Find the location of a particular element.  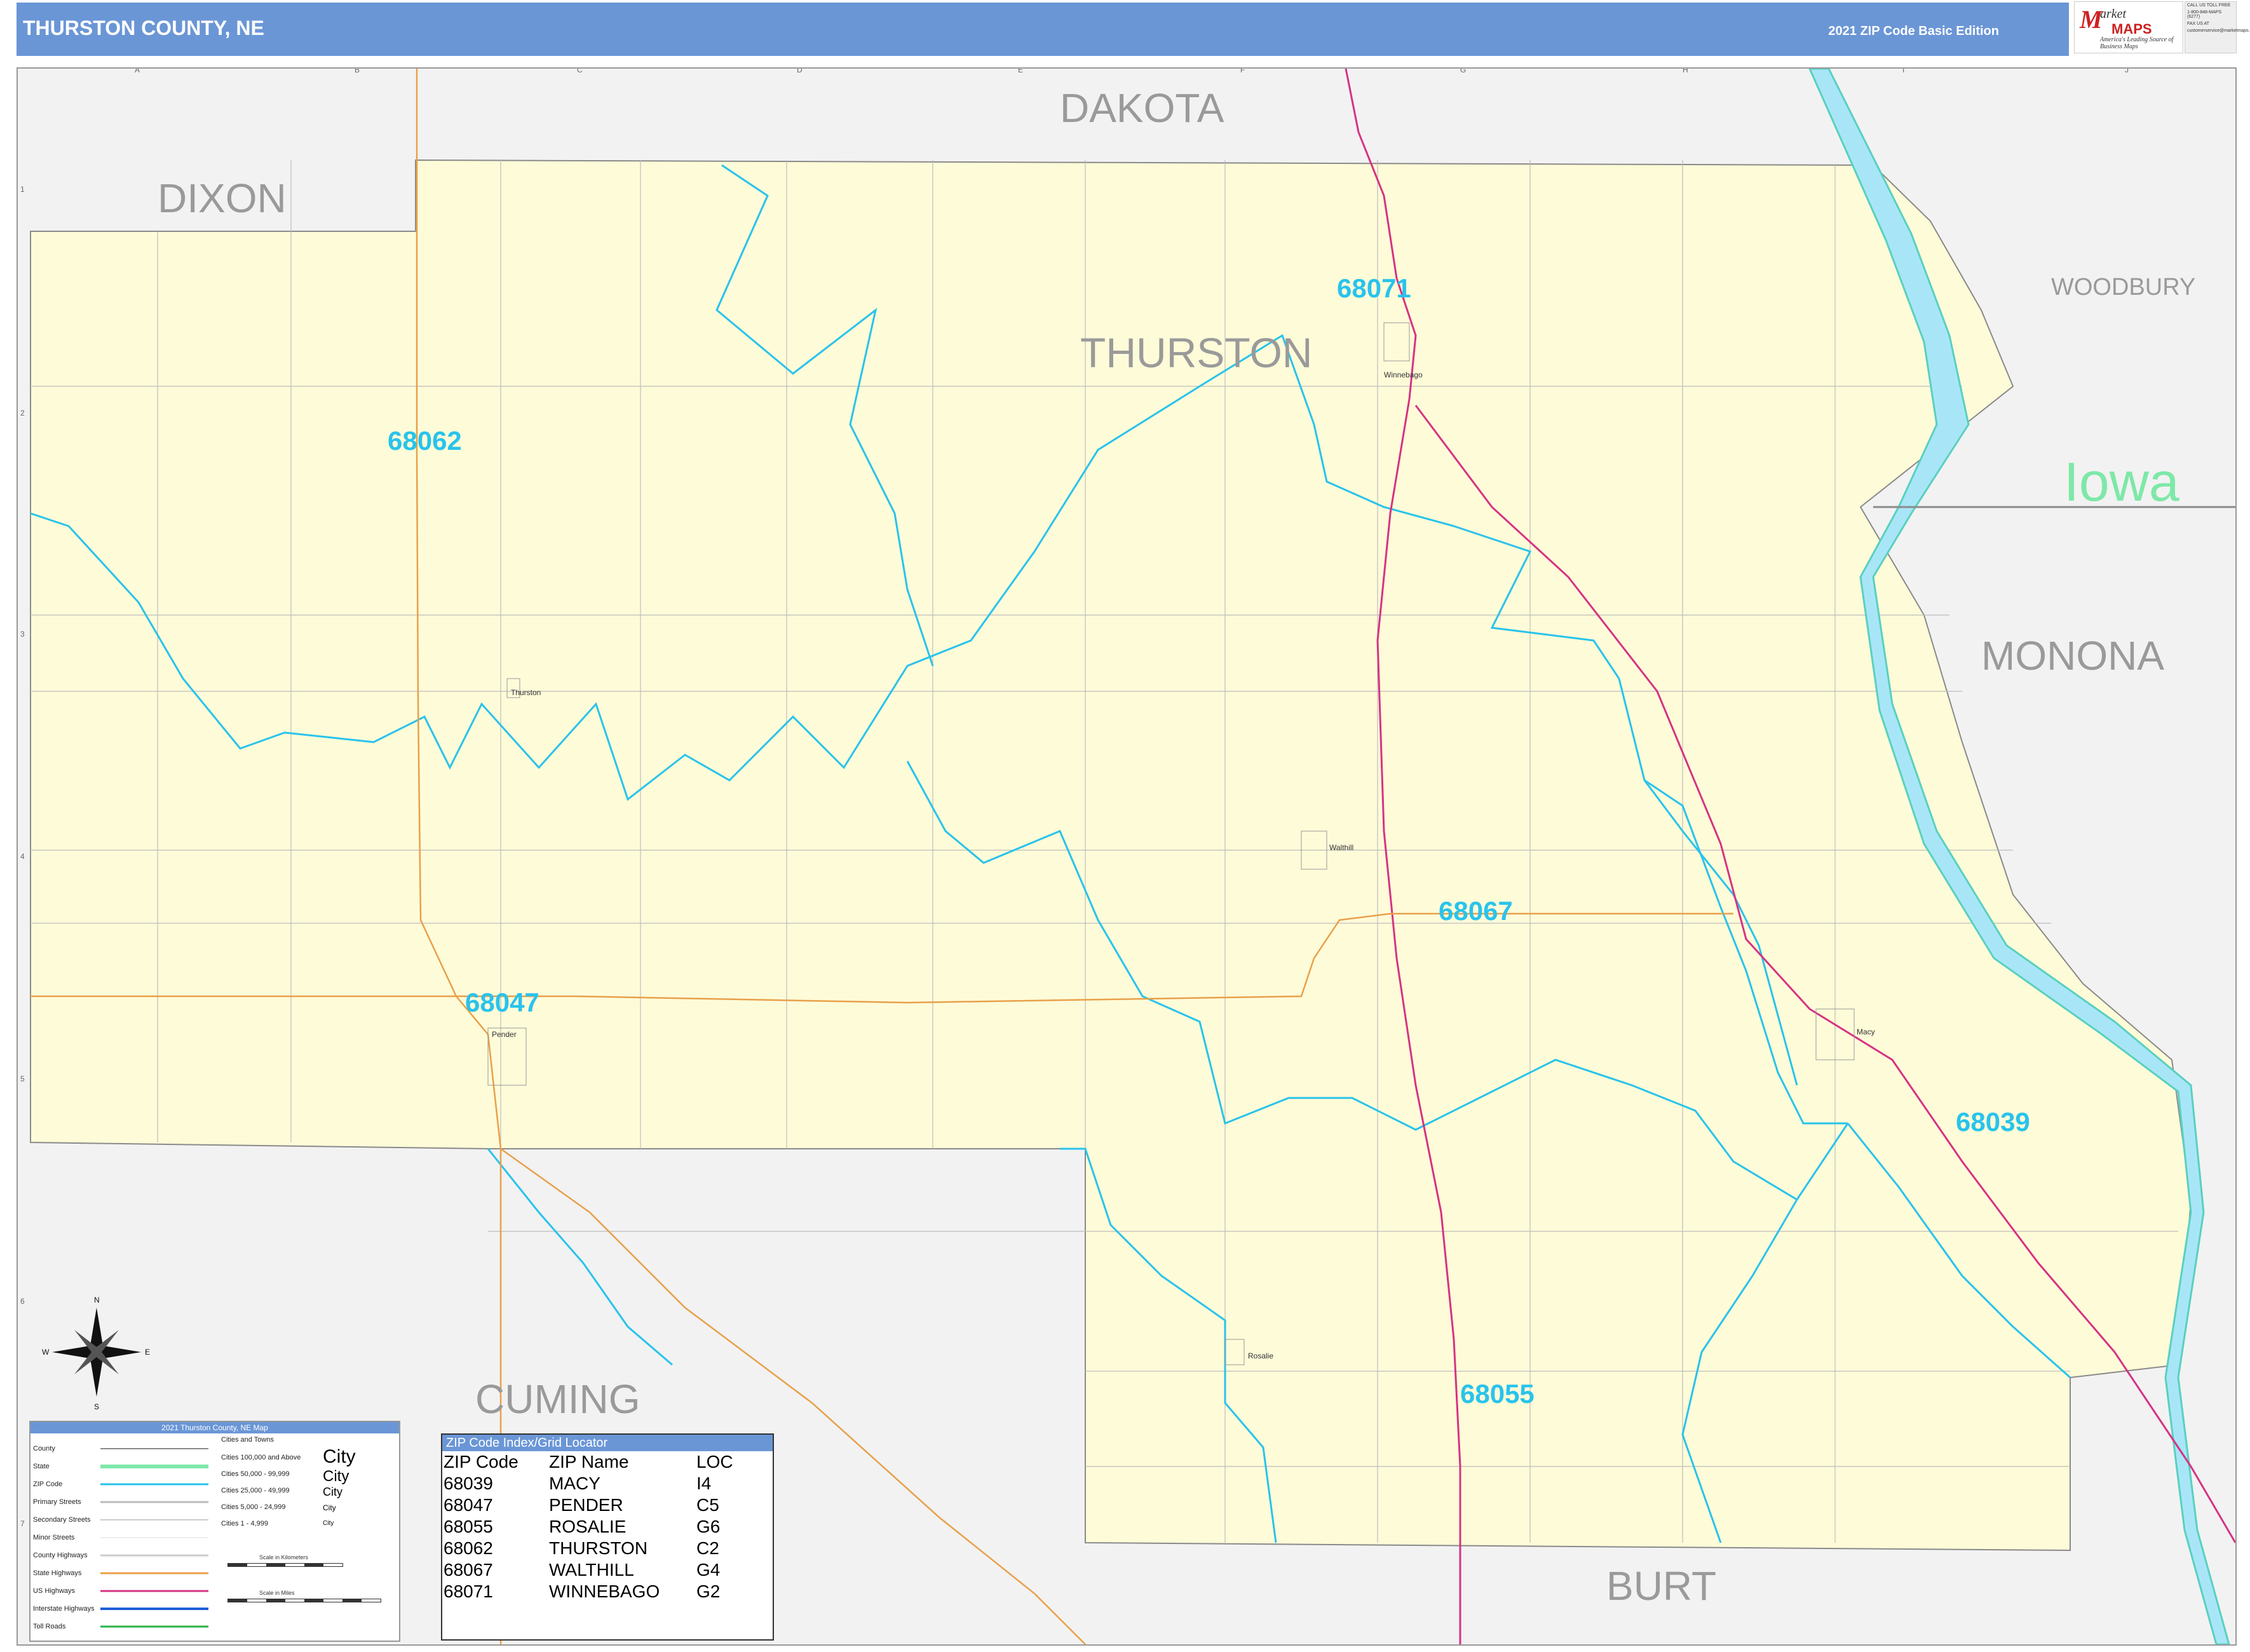

zip-cell: 68062 is located at coordinates (468, 1548).